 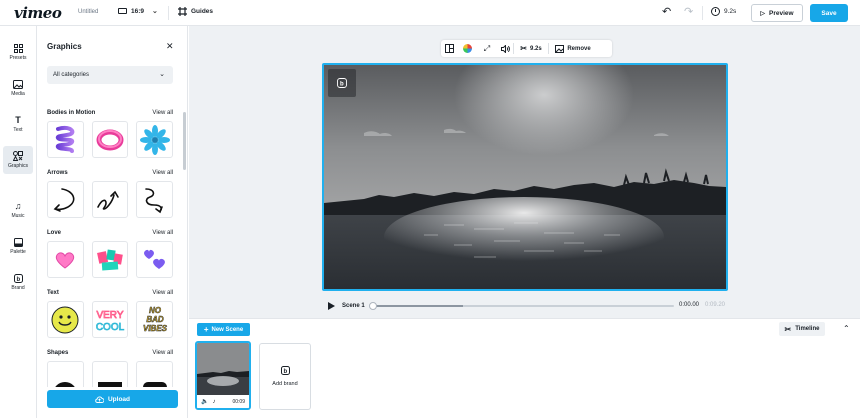 I want to click on brand-watermark-slot: b, so click(x=342, y=83).